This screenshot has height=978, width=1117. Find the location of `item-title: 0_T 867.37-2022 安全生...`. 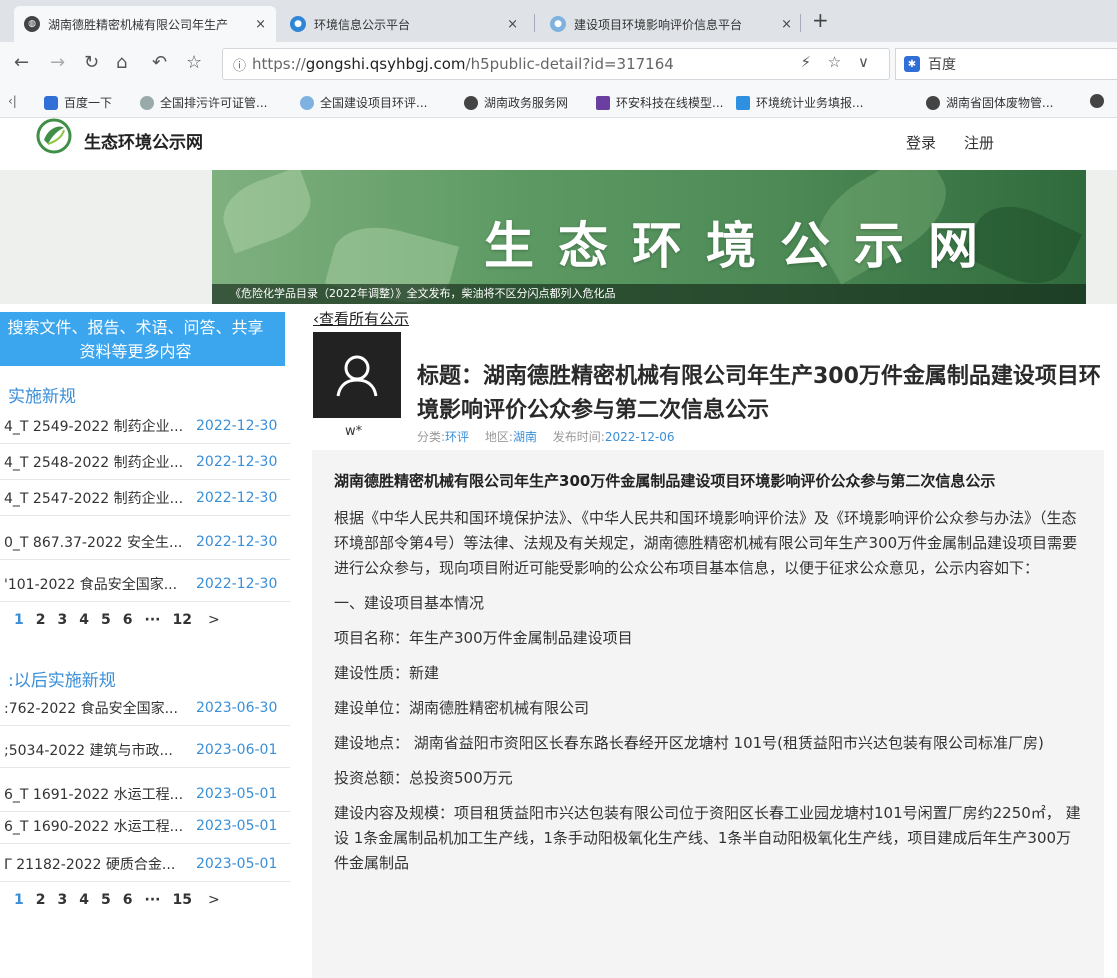

item-title: 0_T 867.37-2022 安全生... is located at coordinates (93, 542).